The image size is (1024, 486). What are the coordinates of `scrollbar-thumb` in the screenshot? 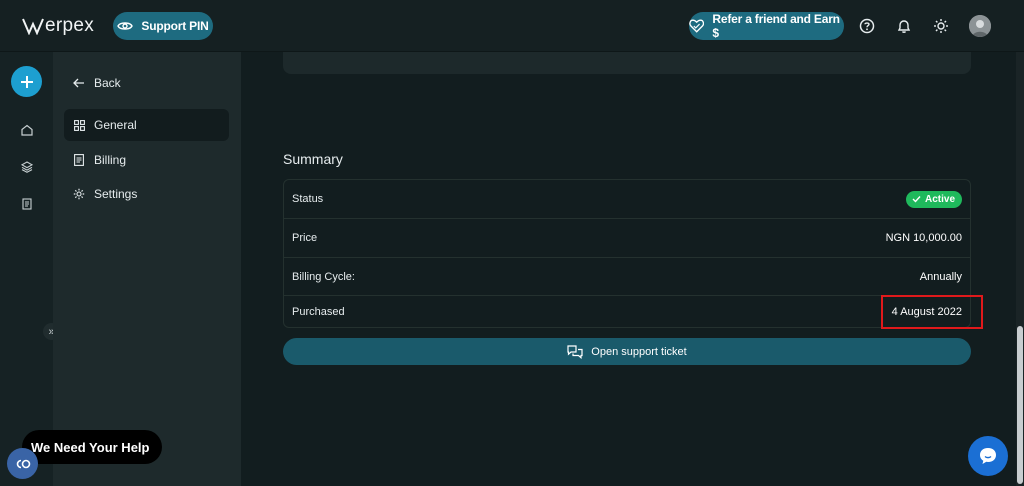 It's located at (1020, 405).